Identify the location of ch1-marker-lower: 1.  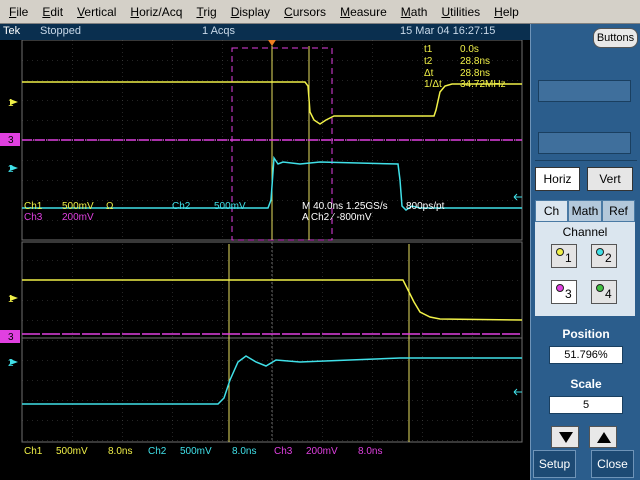
(13, 299).